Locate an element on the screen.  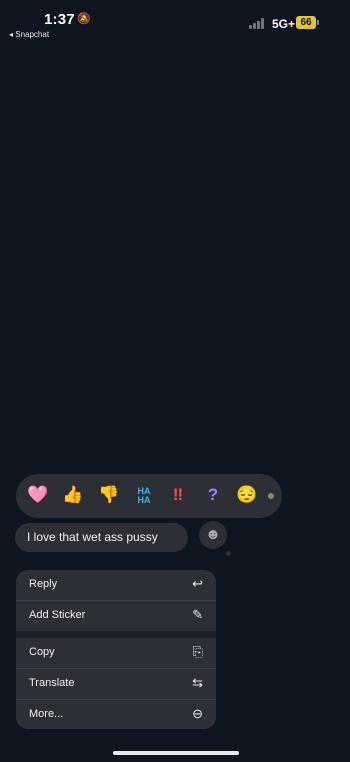
copy-icon: ⎘ is located at coordinates (197, 651).